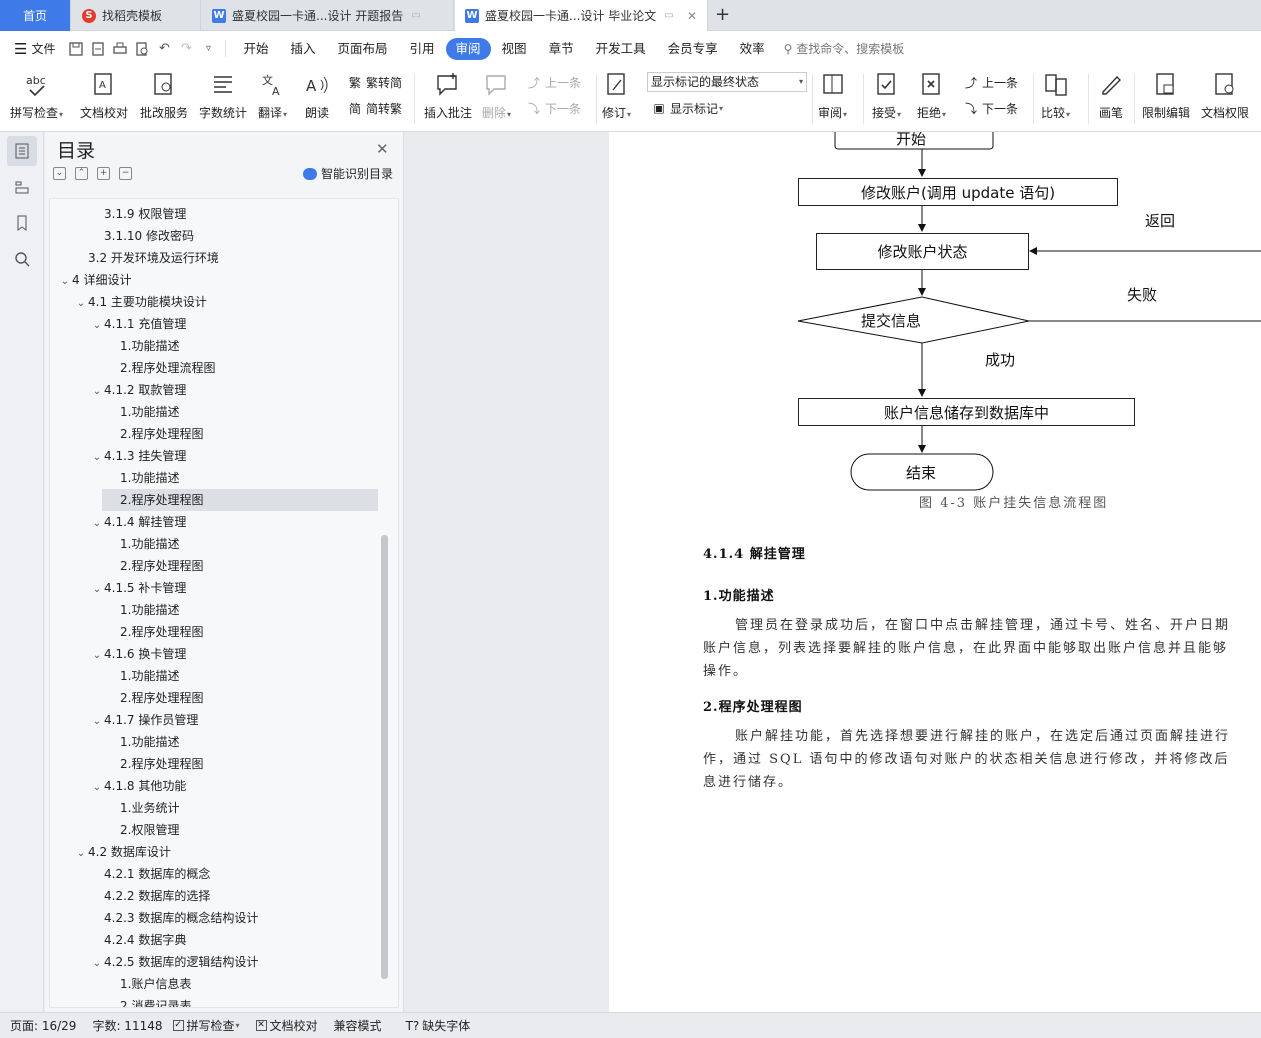 The height and width of the screenshot is (1038, 1261). Describe the element at coordinates (36, 98) in the screenshot. I see `spellcheck-button: abc 拼写检查▾` at that location.